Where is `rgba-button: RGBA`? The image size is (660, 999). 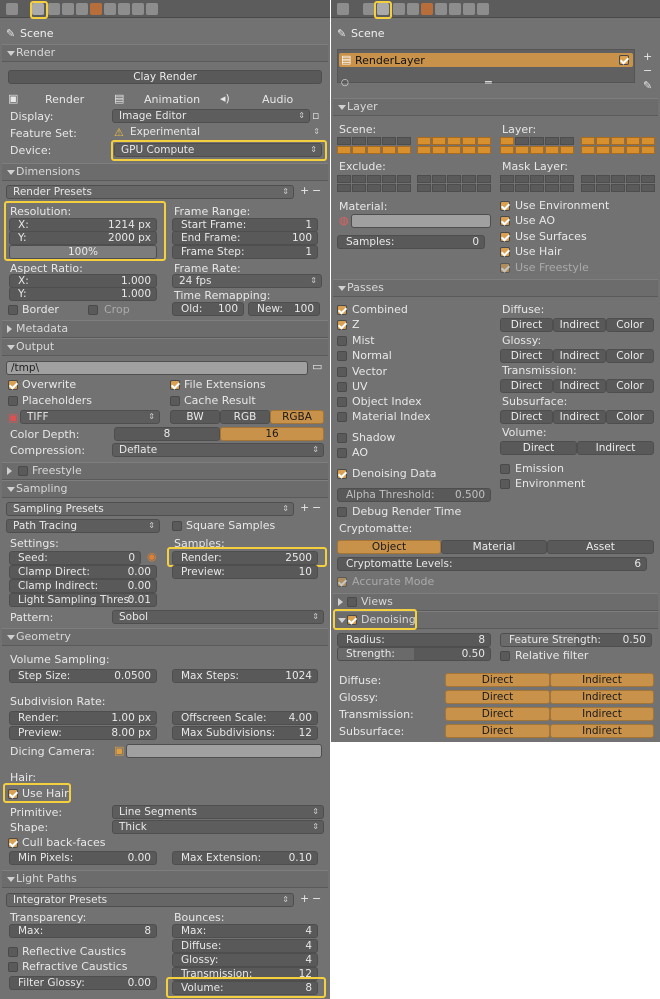
rgba-button: RGBA is located at coordinates (297, 417).